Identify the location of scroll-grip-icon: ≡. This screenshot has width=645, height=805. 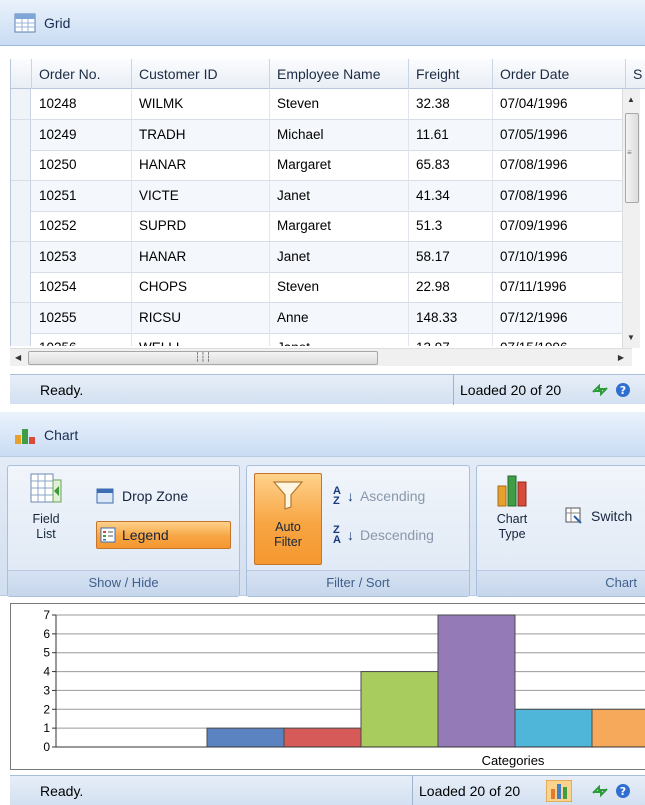
(629, 152).